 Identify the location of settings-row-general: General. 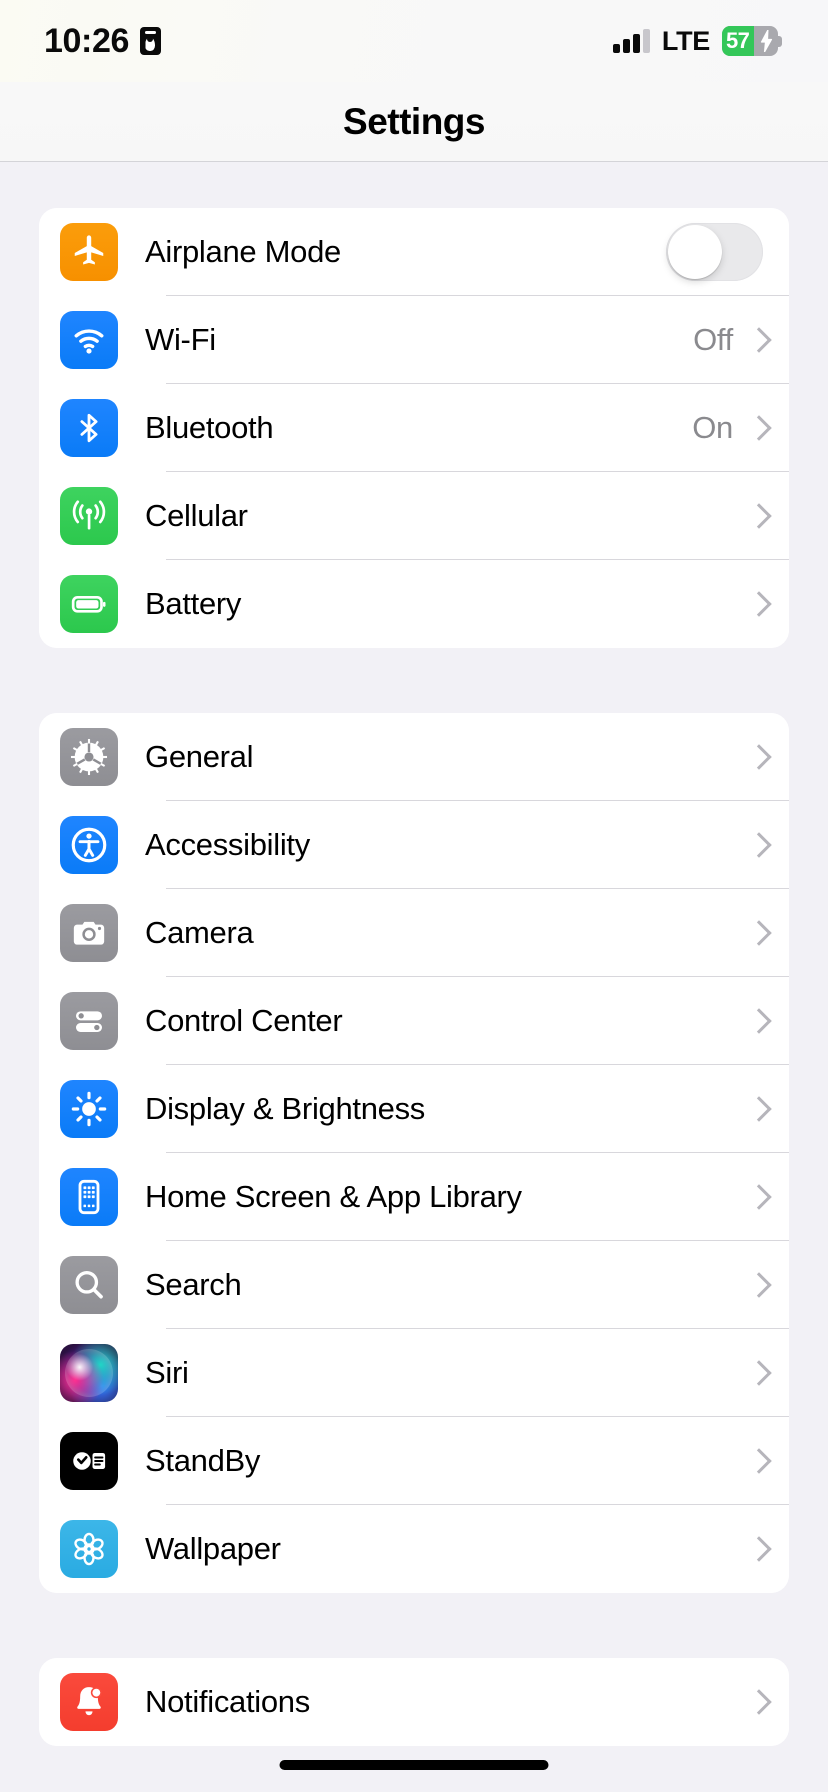
(414, 757).